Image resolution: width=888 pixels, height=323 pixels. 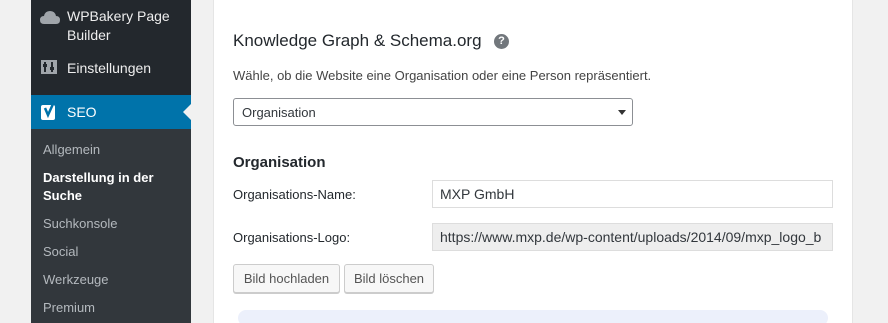 I want to click on help-icon: ?, so click(x=501, y=41).